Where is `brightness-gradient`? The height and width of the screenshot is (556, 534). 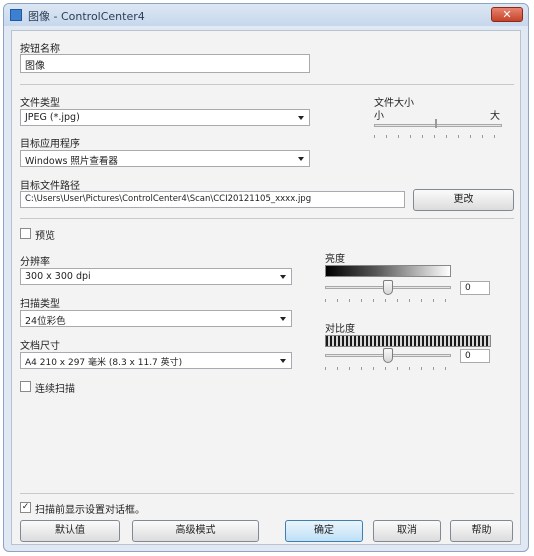 brightness-gradient is located at coordinates (388, 271).